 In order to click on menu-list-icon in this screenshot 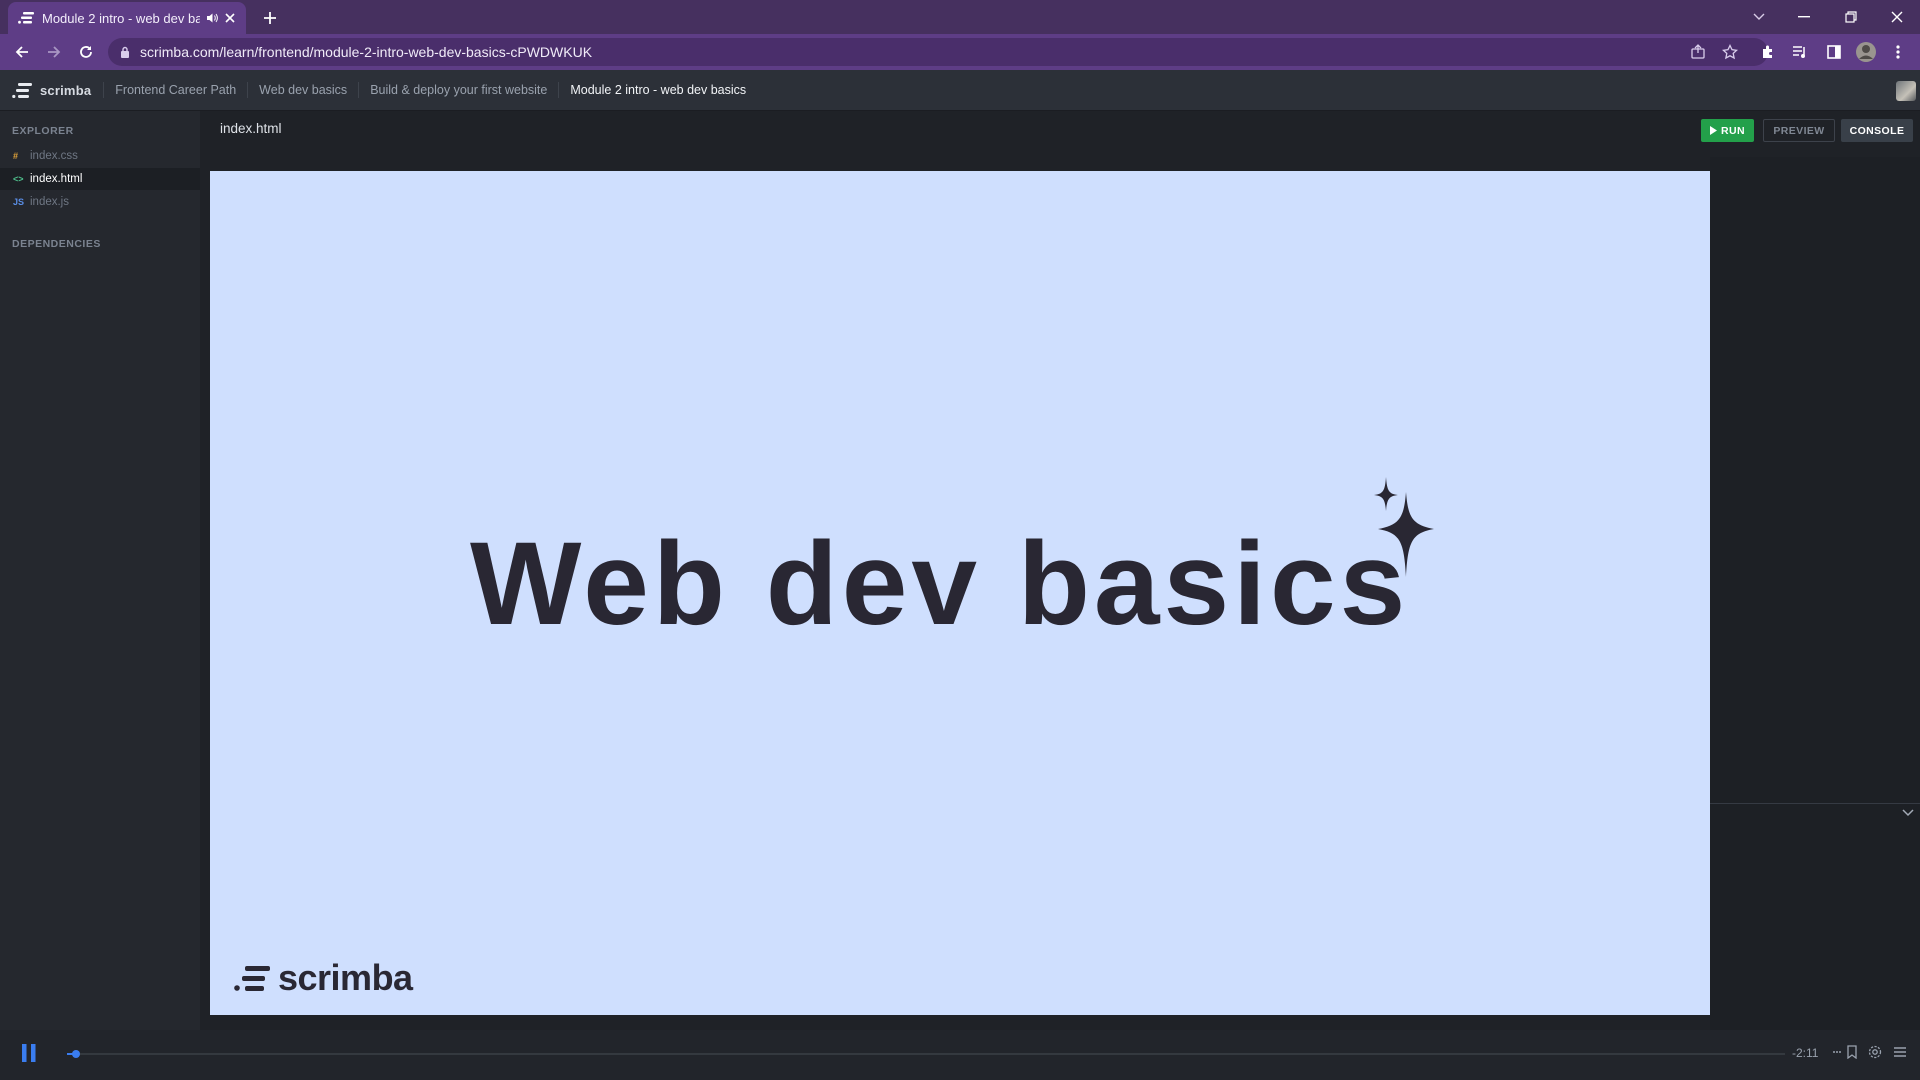, I will do `click(1900, 1052)`.